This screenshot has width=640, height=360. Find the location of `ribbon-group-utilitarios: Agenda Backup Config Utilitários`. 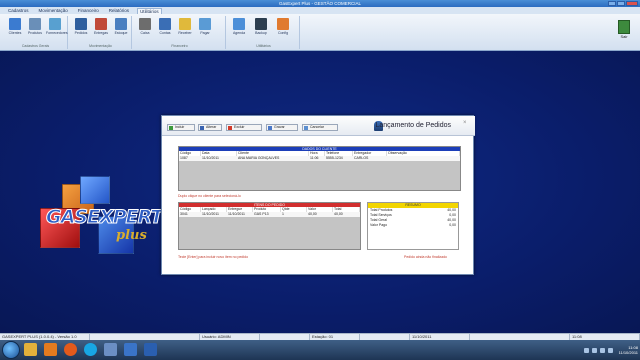

ribbon-group-utilitarios: Agenda Backup Config Utilitários is located at coordinates (264, 32).